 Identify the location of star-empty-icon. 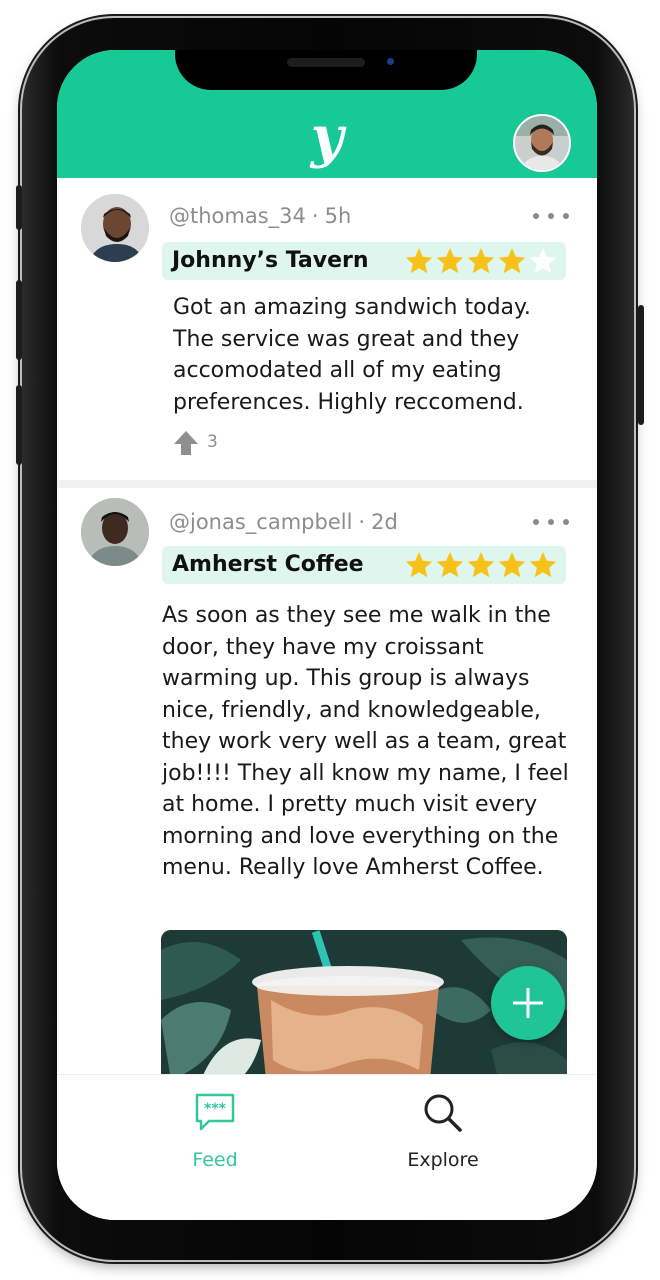
(543, 261).